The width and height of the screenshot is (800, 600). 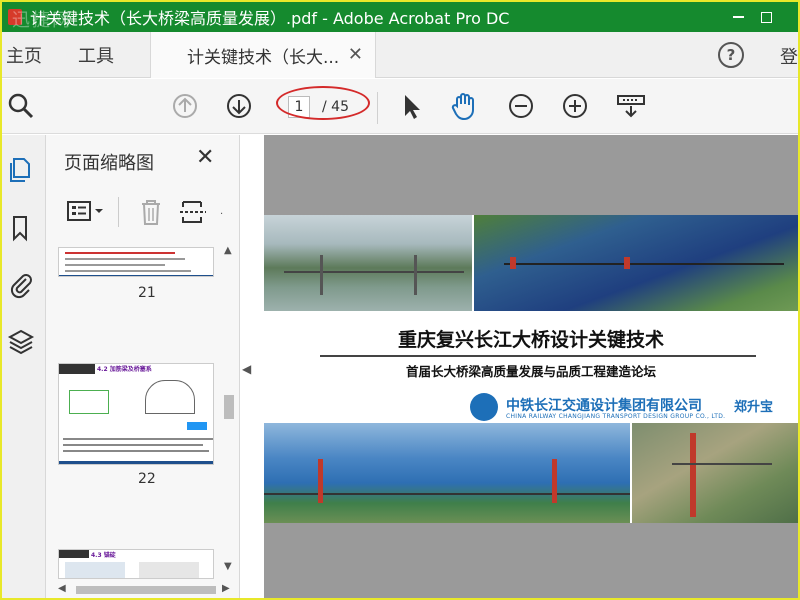 I want to click on more-tools-icon: ·, so click(x=221, y=214).